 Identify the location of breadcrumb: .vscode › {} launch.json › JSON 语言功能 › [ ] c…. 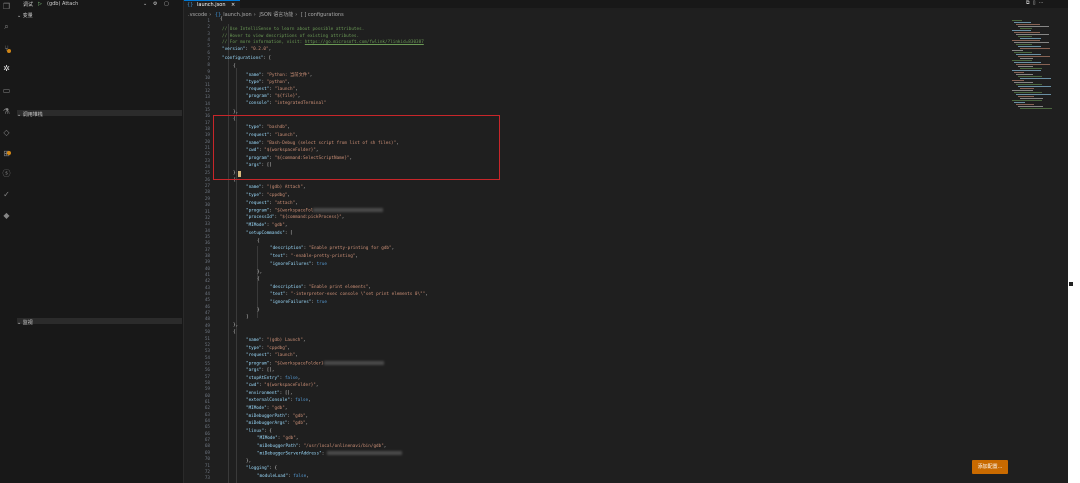
(266, 15).